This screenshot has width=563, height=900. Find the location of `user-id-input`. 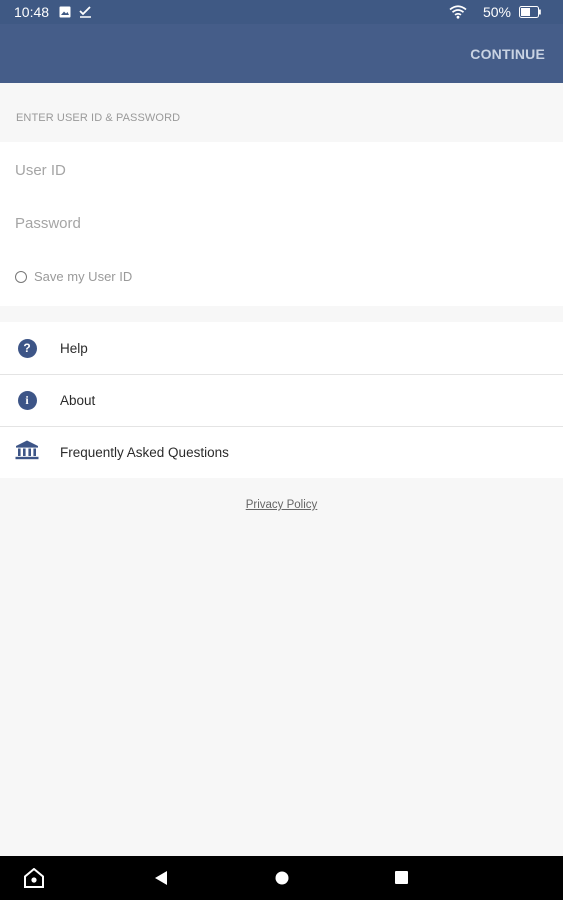

user-id-input is located at coordinates (280, 170).